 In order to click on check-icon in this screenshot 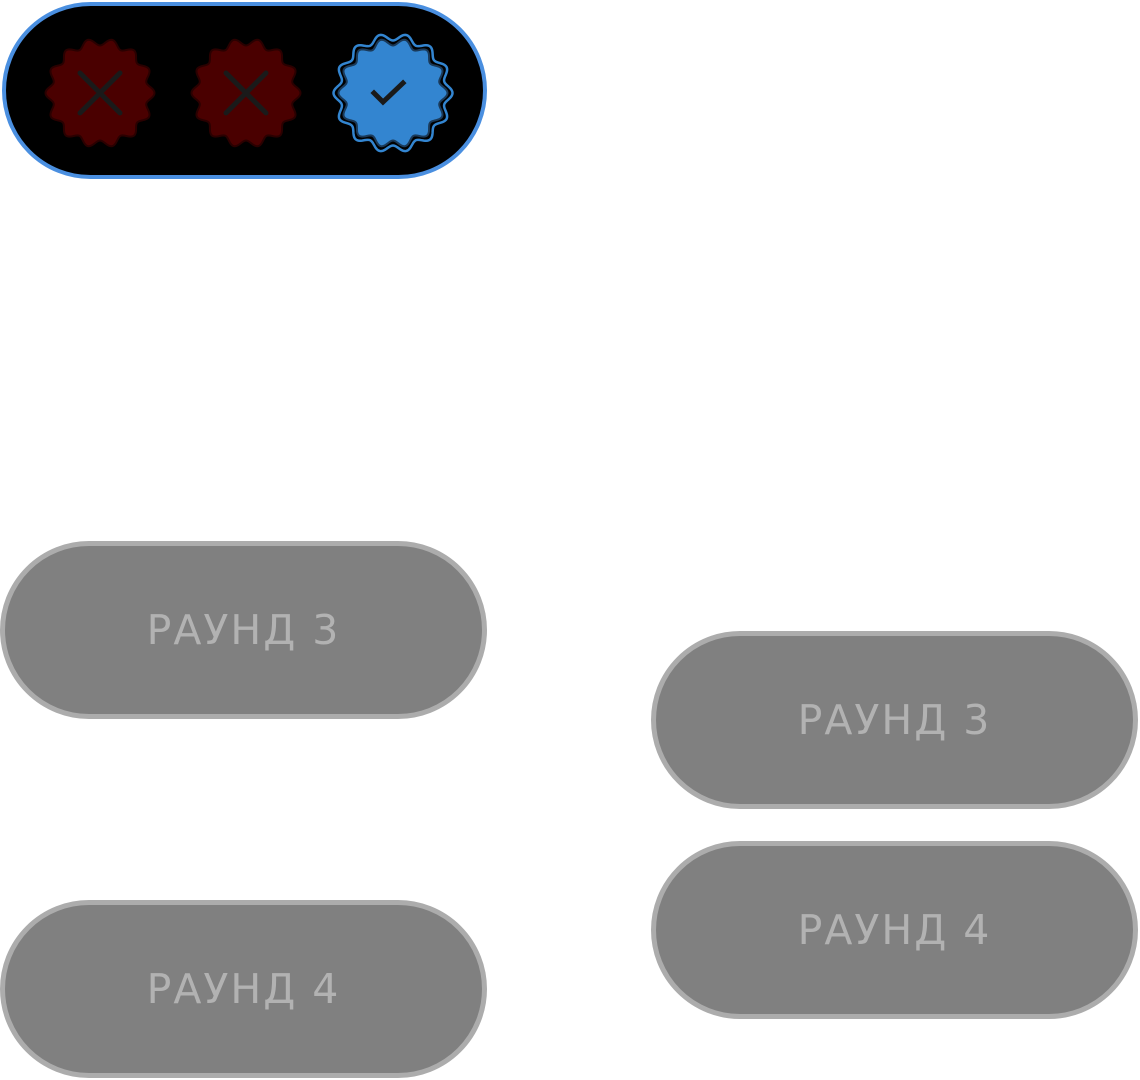, I will do `click(393, 93)`.